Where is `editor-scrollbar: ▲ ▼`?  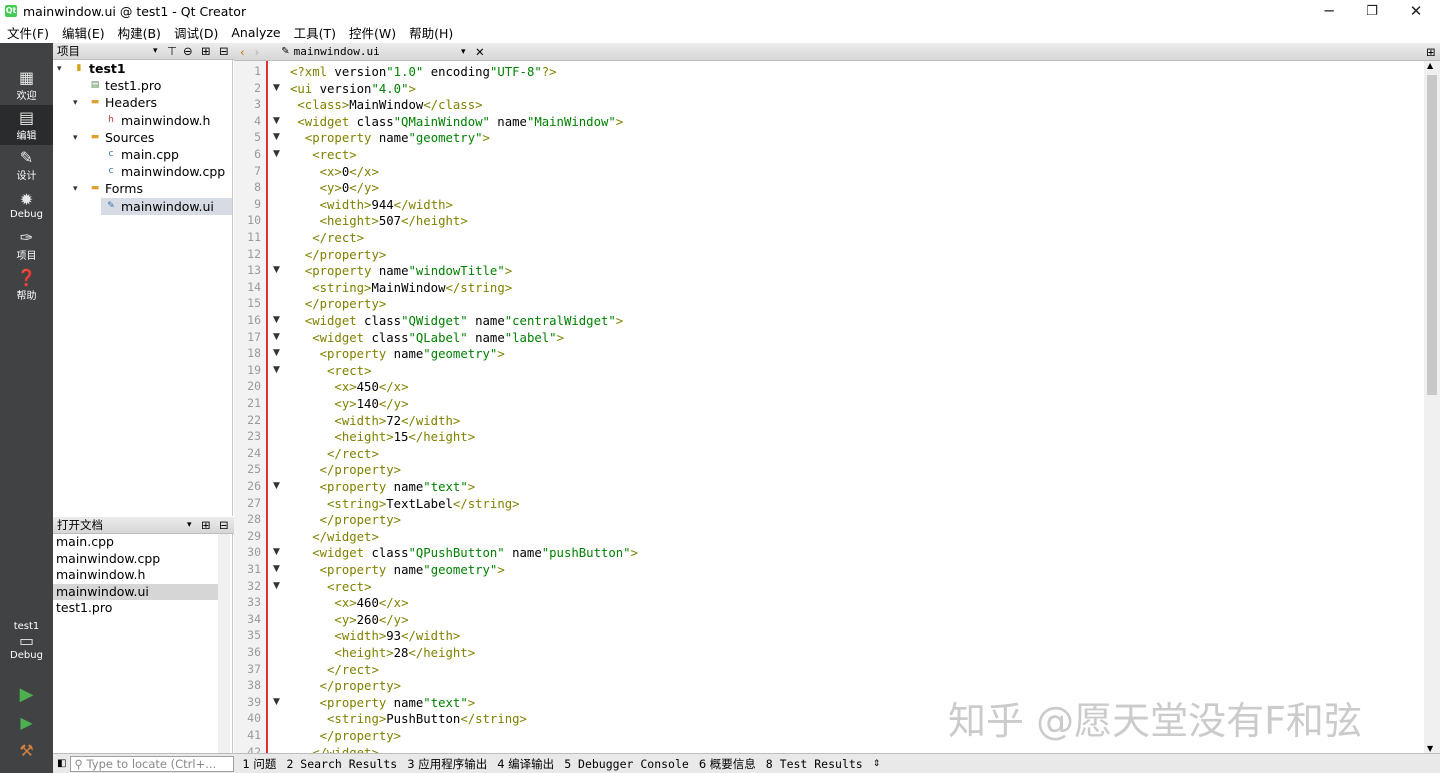 editor-scrollbar: ▲ ▼ is located at coordinates (1432, 407).